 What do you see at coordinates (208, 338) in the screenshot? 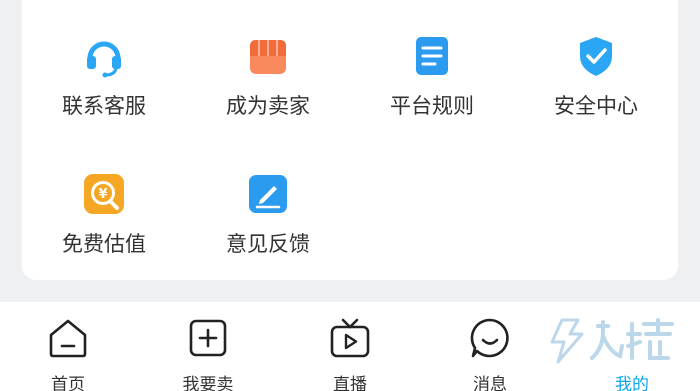
I see `plus-square-icon` at bounding box center [208, 338].